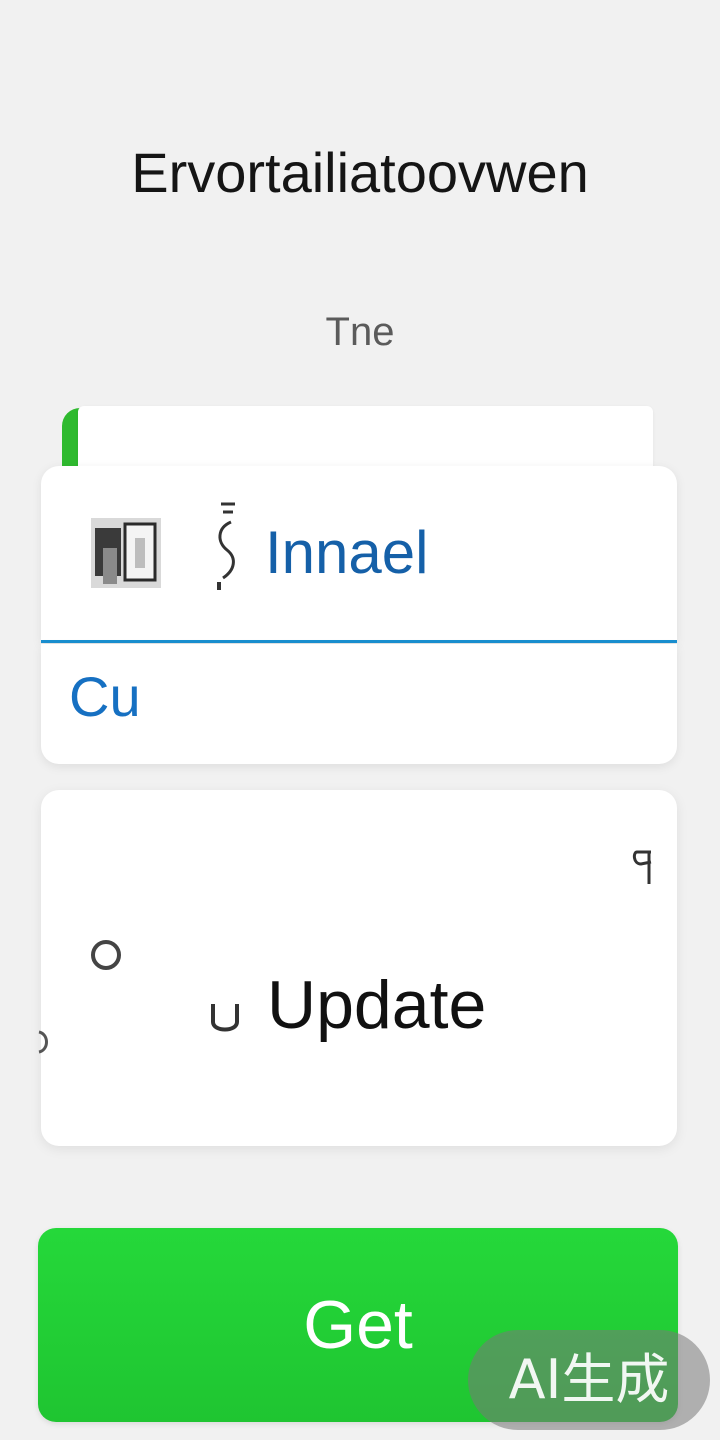  Describe the element at coordinates (360, 332) in the screenshot. I see `page-subtitle: Tne` at that location.